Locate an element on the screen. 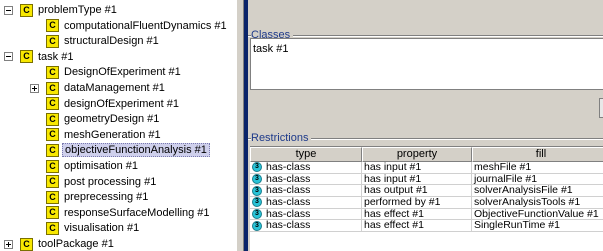 Image resolution: width=603 pixels, height=251 pixels. tree-node-label: optimisation #1 is located at coordinates (101, 166).